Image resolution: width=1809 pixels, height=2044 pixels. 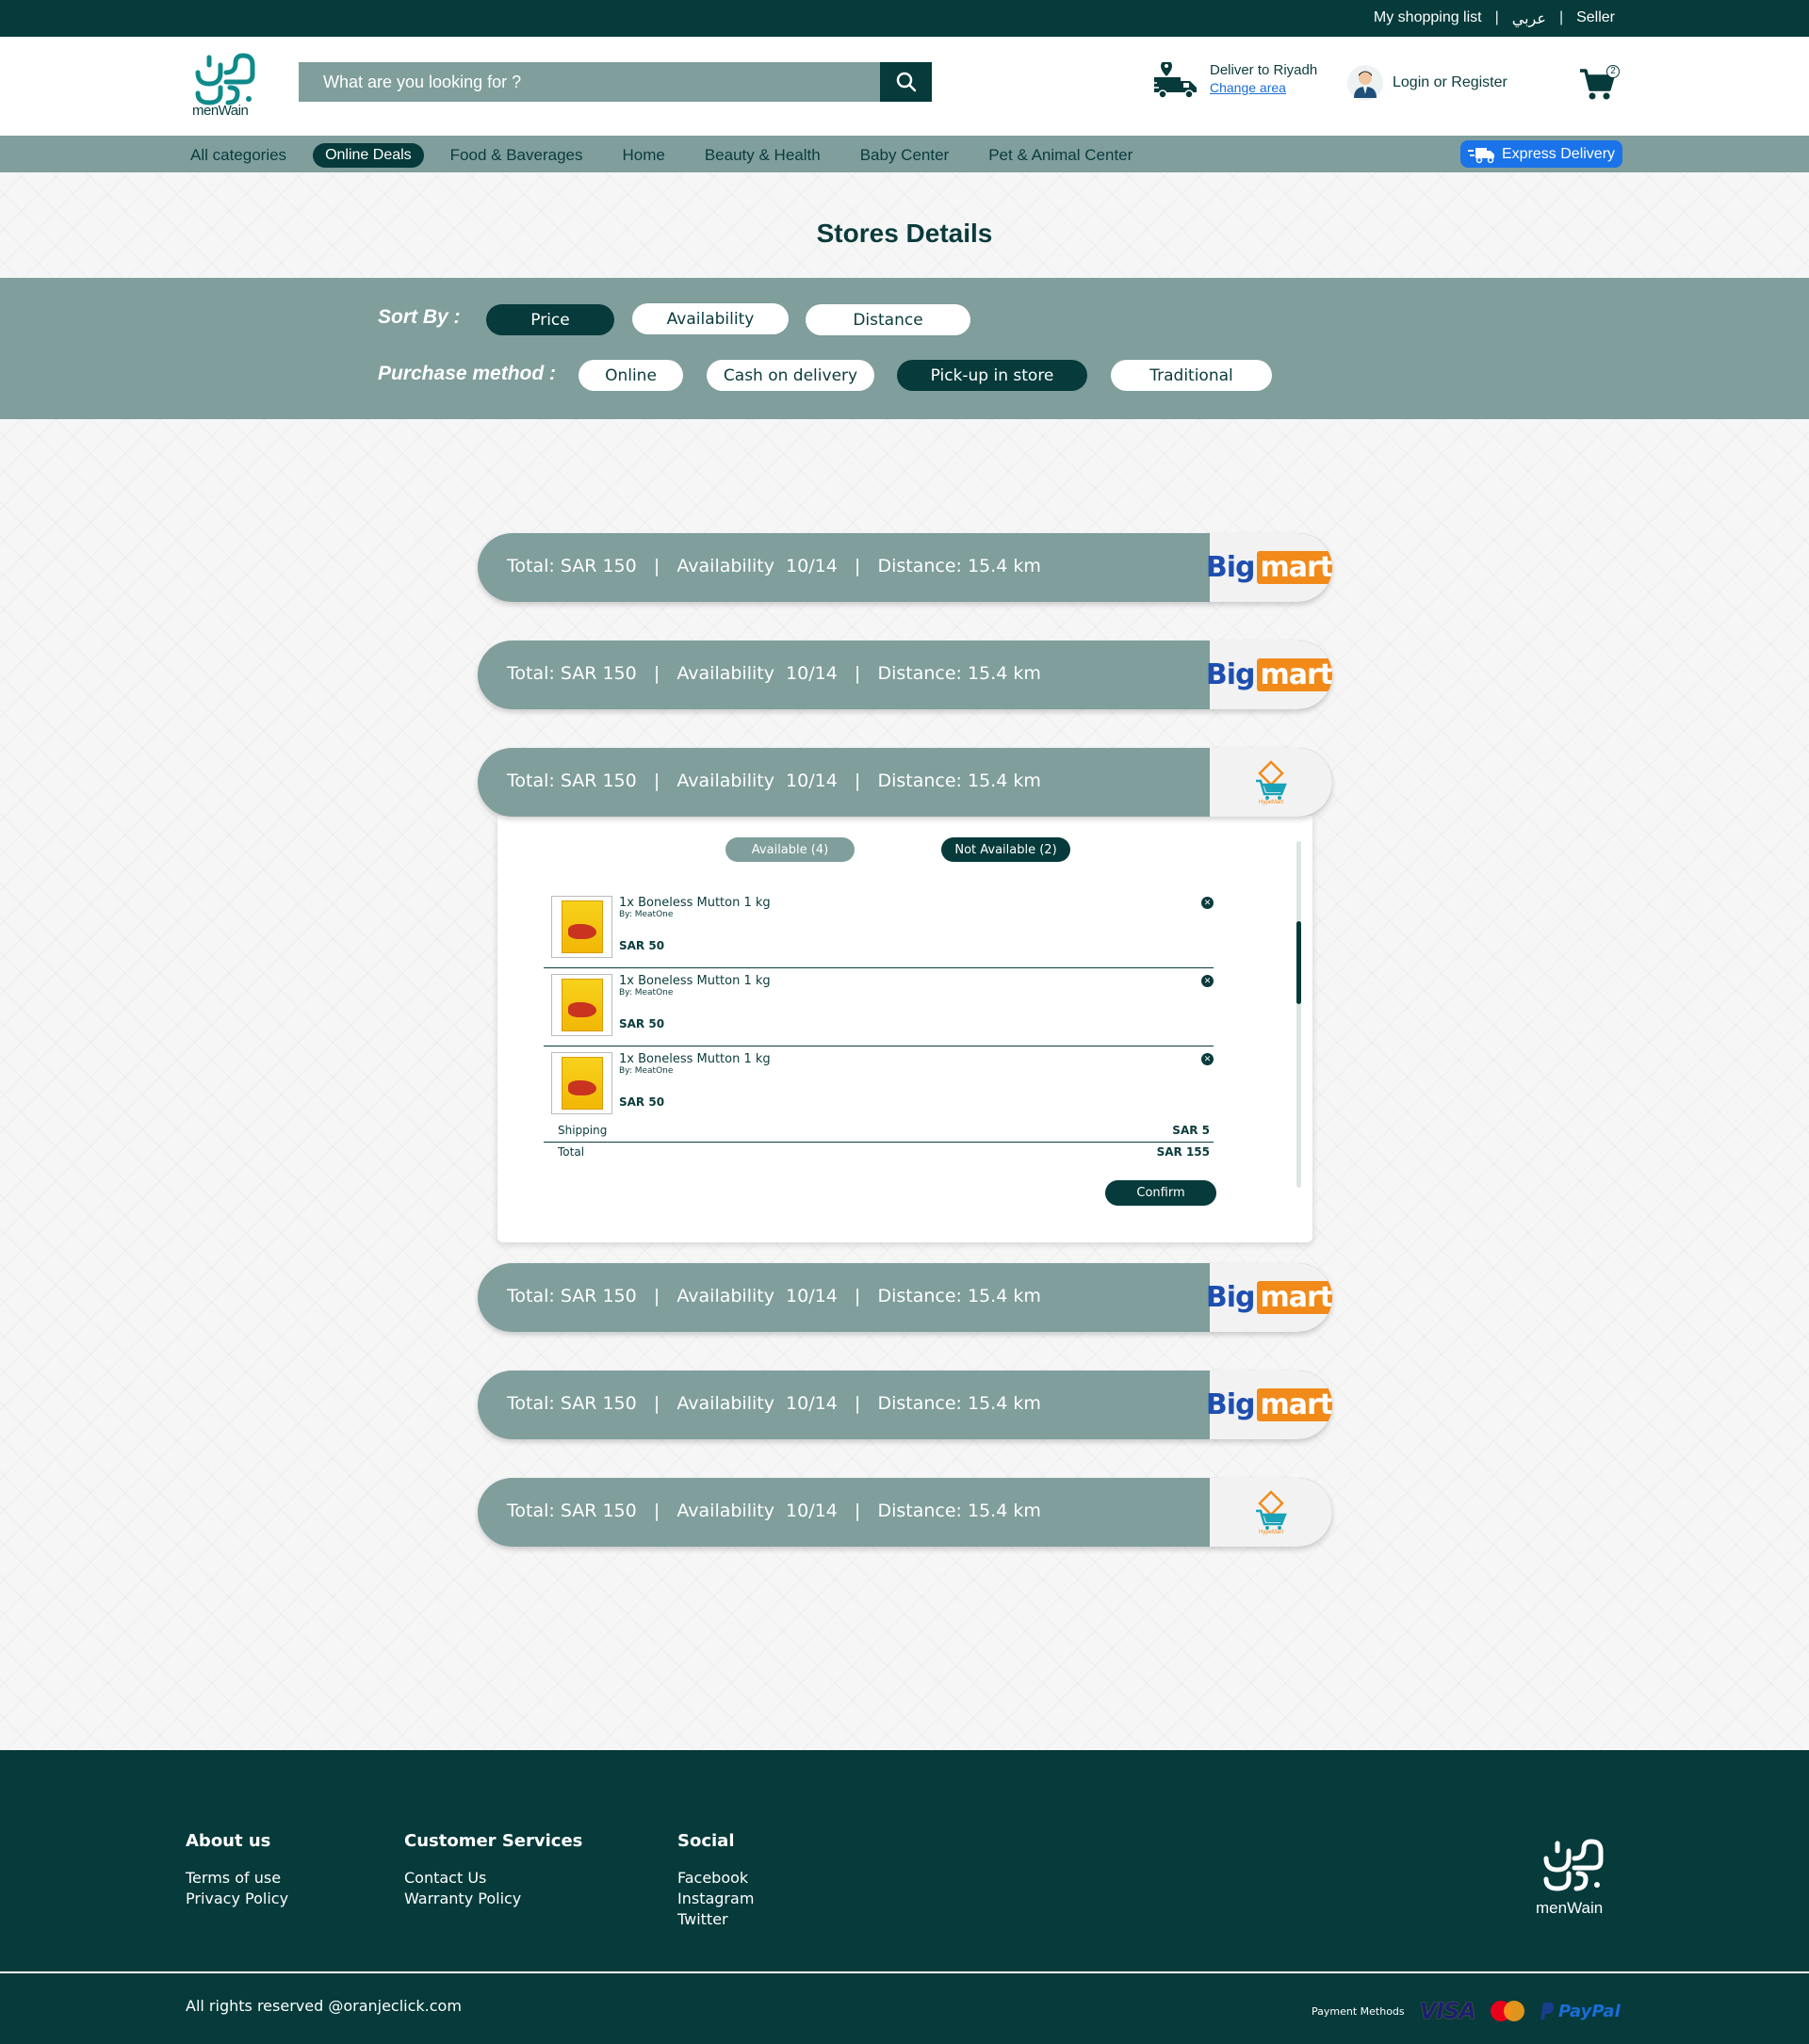 What do you see at coordinates (1570, 1908) in the screenshot?
I see `footer-logo-wordmark: menWain` at bounding box center [1570, 1908].